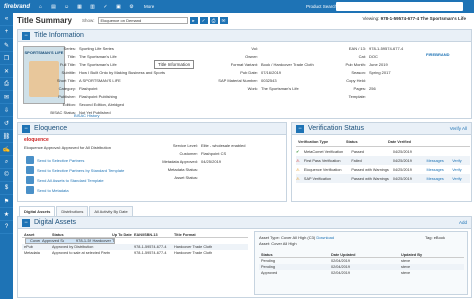  What do you see at coordinates (357, 48) in the screenshot?
I see `field-label: EAN / 13:` at bounding box center [357, 48].